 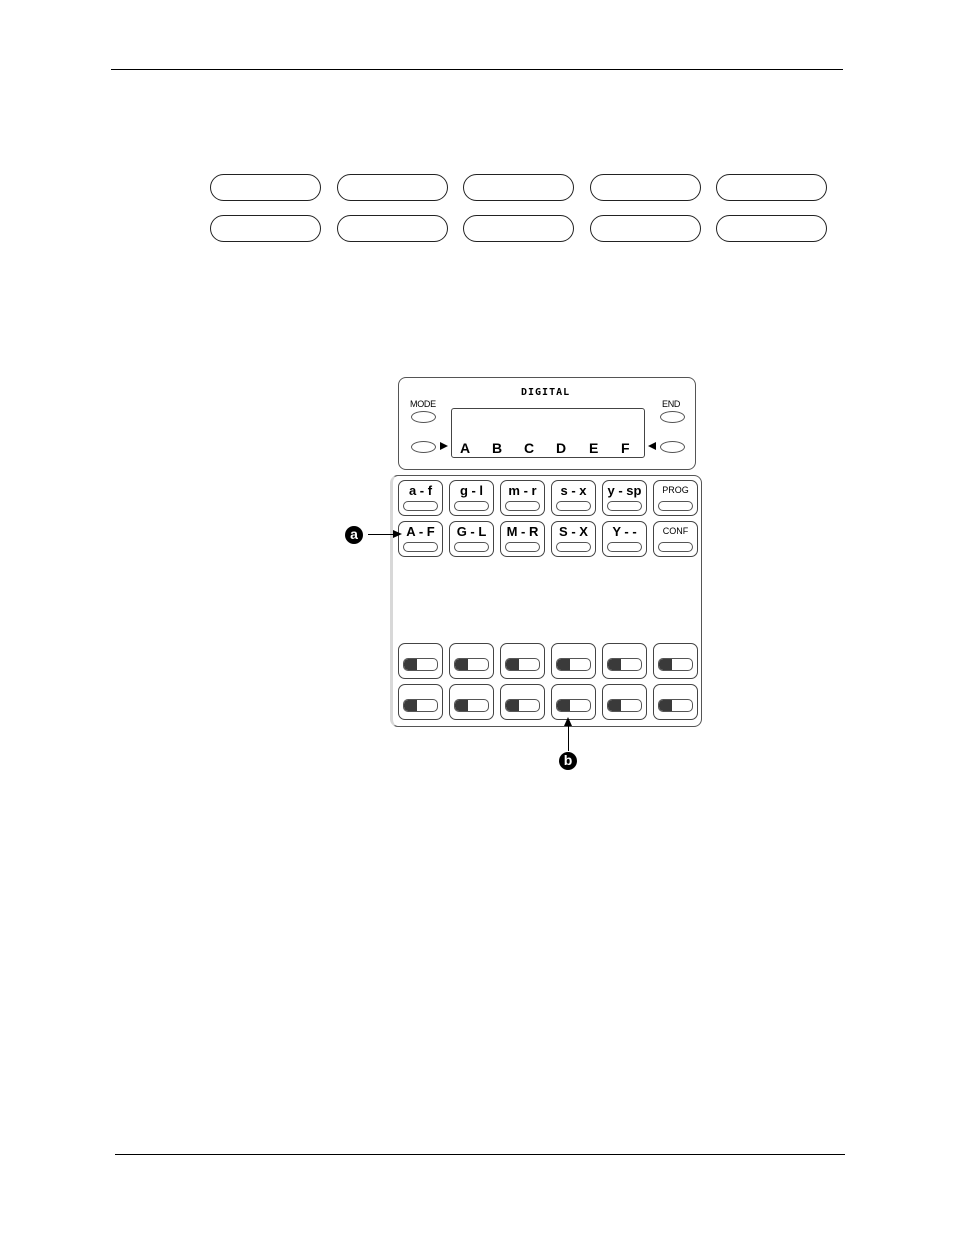 I want to click on key-label: M - R, so click(x=522, y=531).